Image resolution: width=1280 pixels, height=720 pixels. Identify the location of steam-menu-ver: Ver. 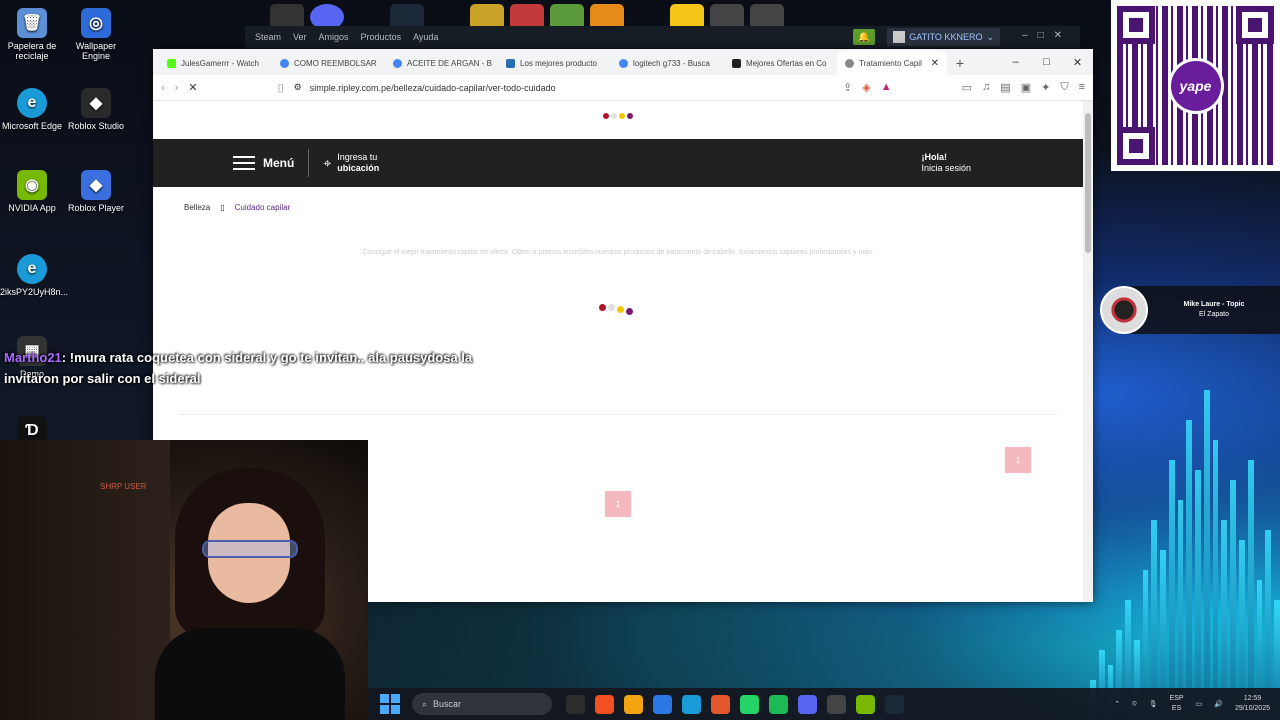
(300, 37).